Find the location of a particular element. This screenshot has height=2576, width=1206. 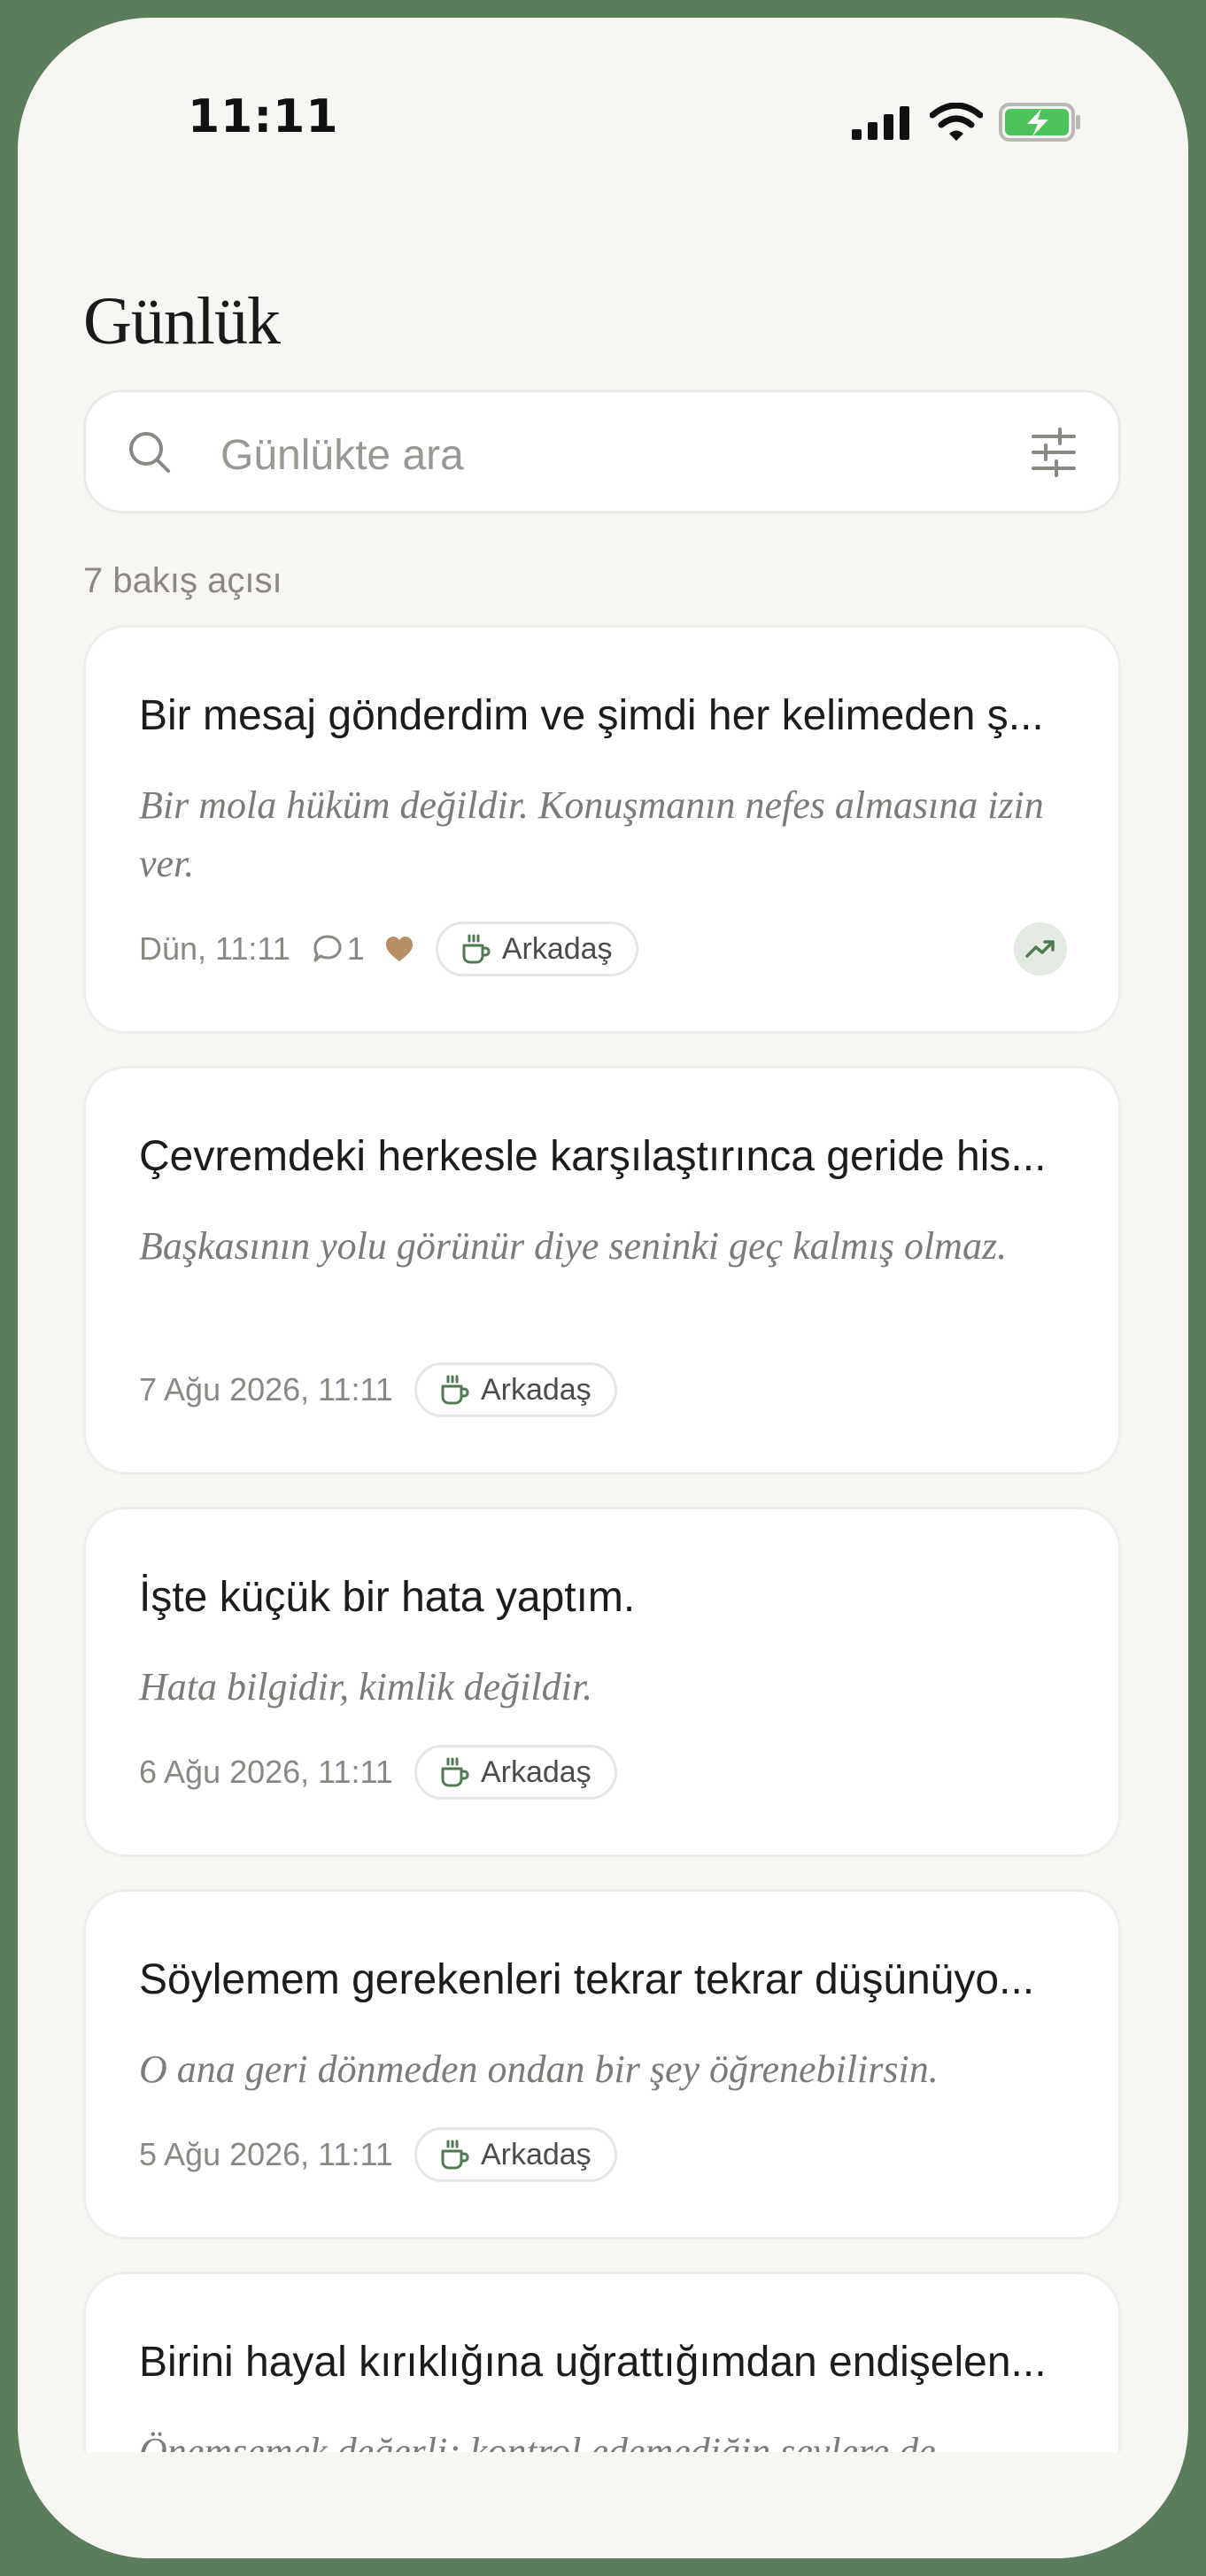

entry-meta: Dün, 11:11 1 Arkadaş is located at coordinates (389, 949).